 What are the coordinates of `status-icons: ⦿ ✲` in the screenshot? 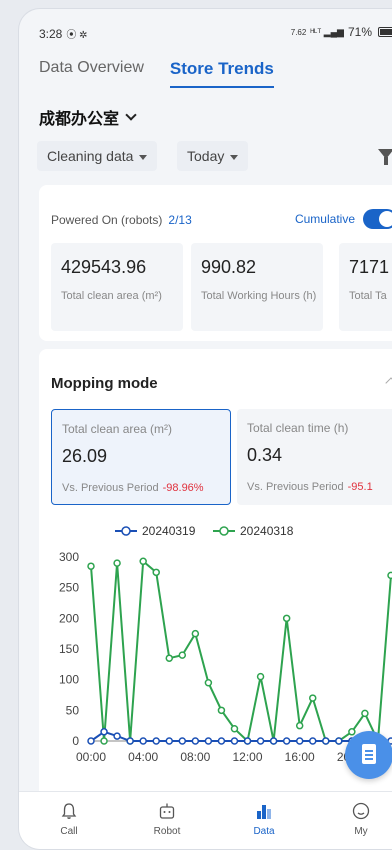 It's located at (77, 35).